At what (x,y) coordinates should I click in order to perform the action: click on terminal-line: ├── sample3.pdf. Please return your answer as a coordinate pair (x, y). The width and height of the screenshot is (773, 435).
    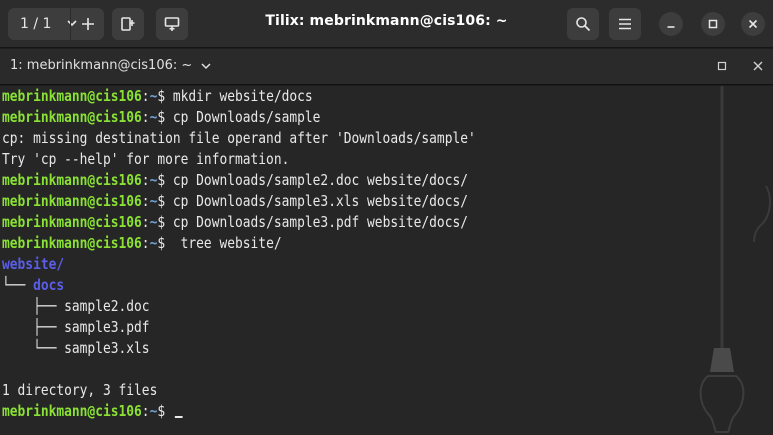
    Looking at the image, I should click on (239, 327).